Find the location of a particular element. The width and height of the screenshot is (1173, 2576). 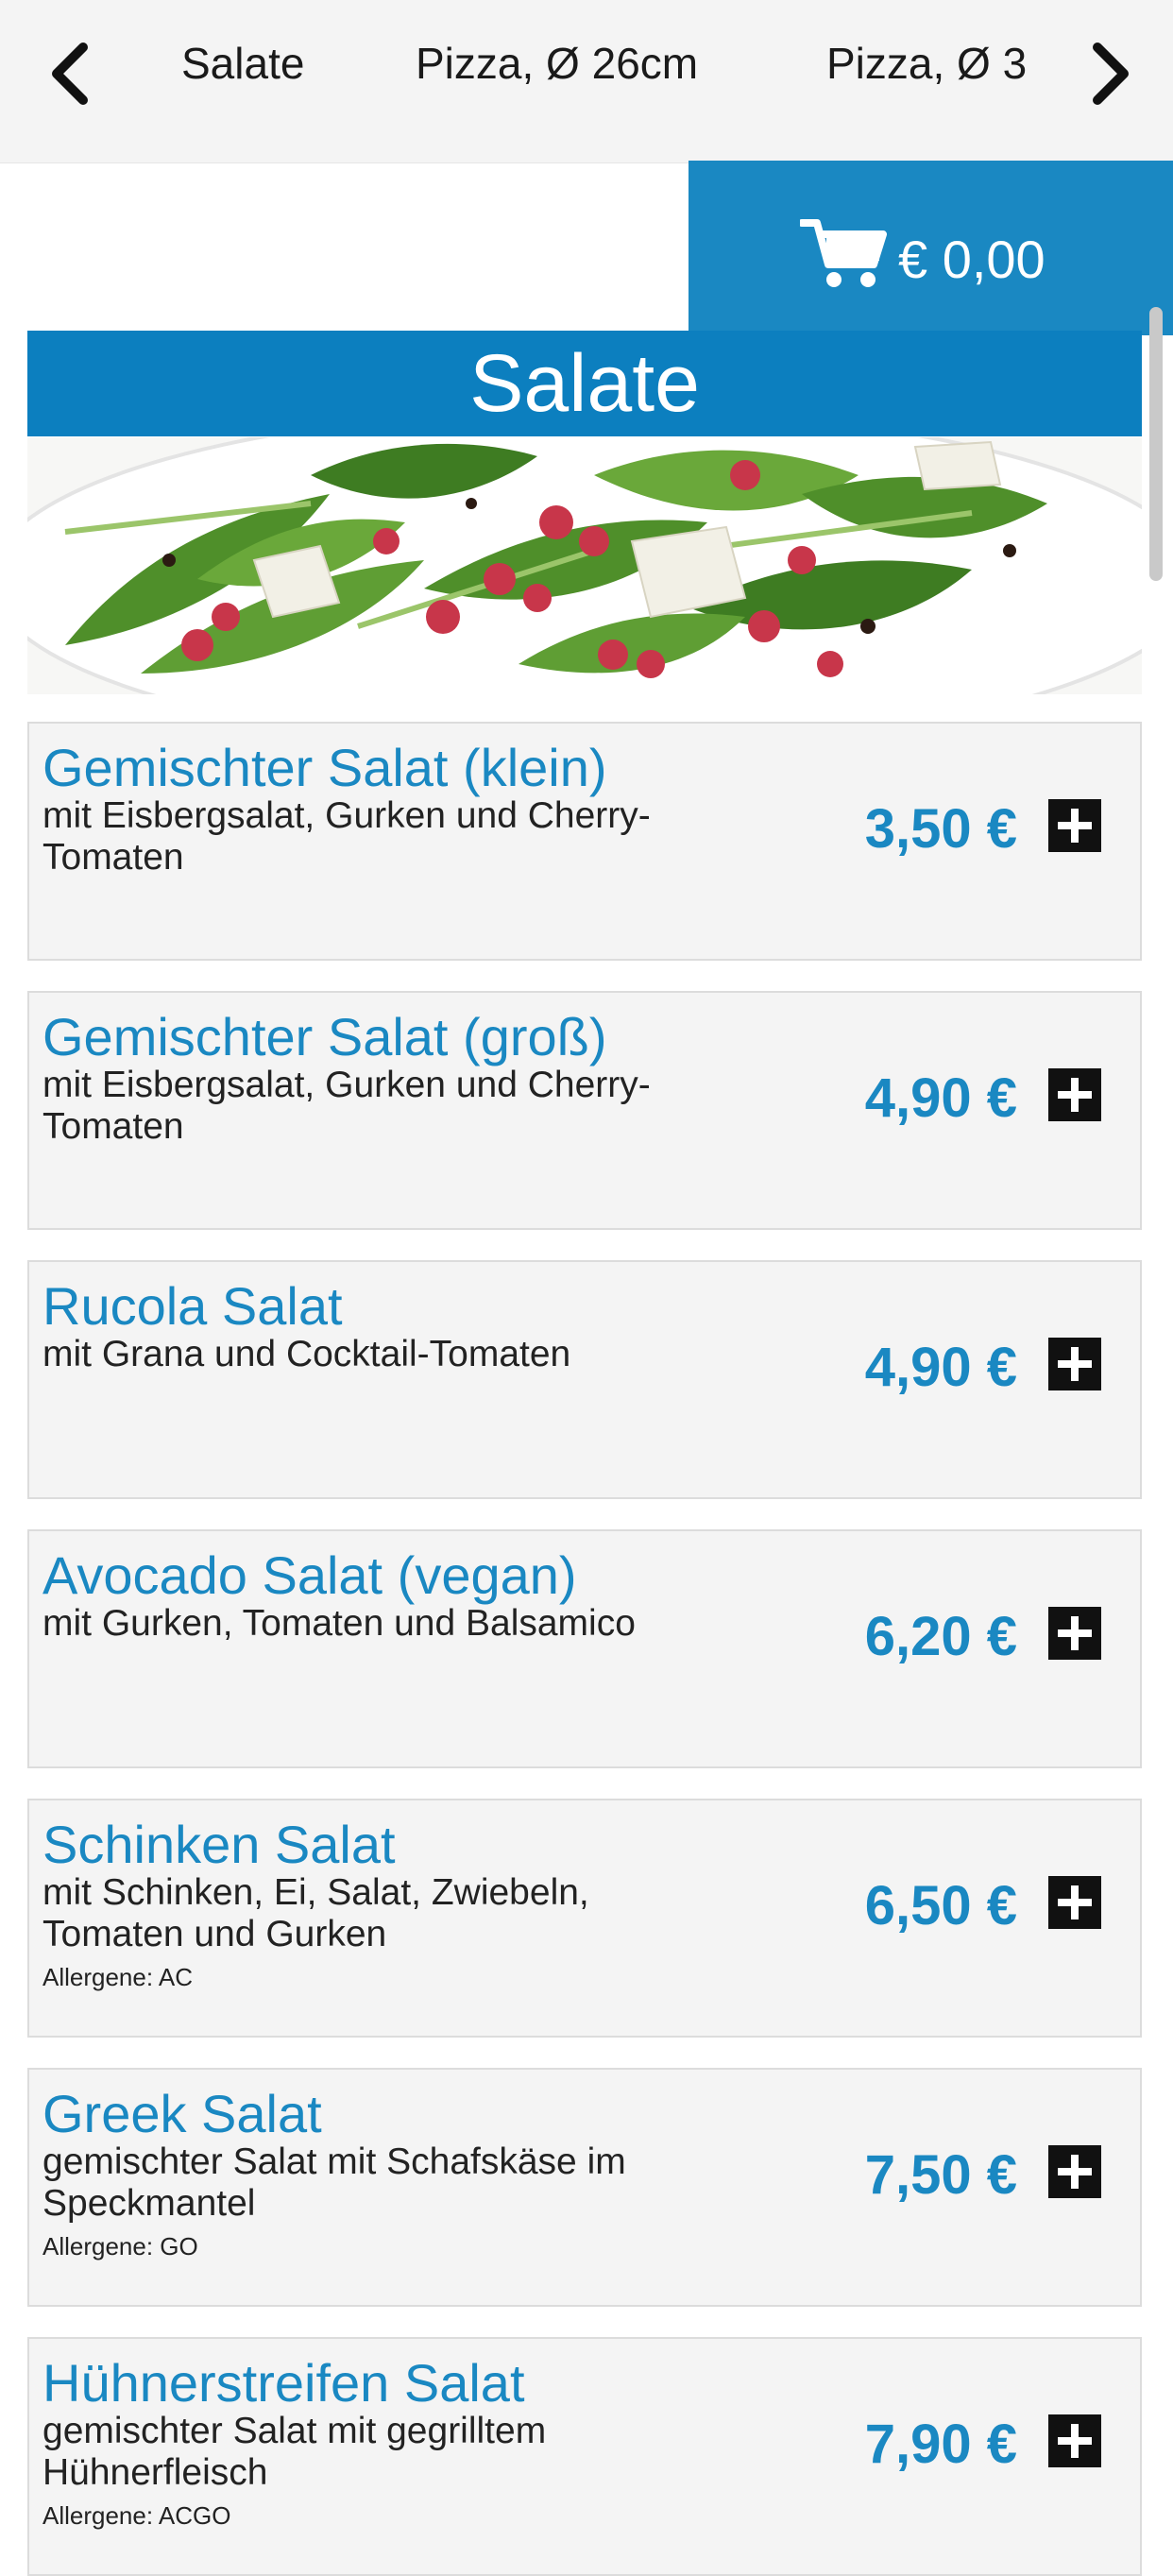

chevron-left-icon is located at coordinates (70, 74).